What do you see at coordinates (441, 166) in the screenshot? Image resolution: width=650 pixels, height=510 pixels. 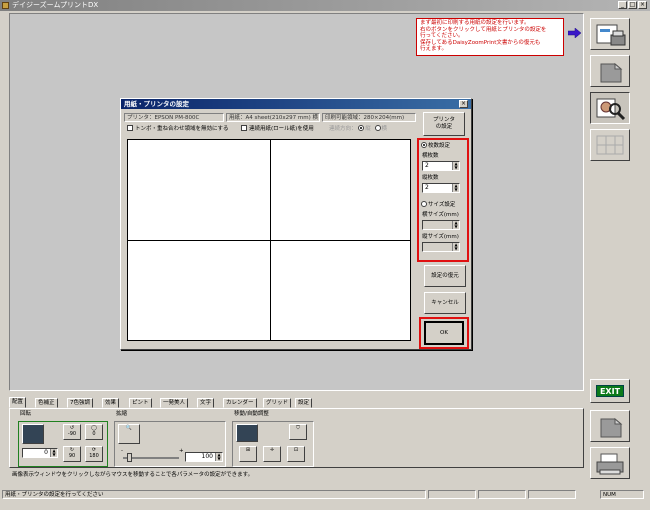 I see `h-count-input: 2 ▲ ▼` at bounding box center [441, 166].